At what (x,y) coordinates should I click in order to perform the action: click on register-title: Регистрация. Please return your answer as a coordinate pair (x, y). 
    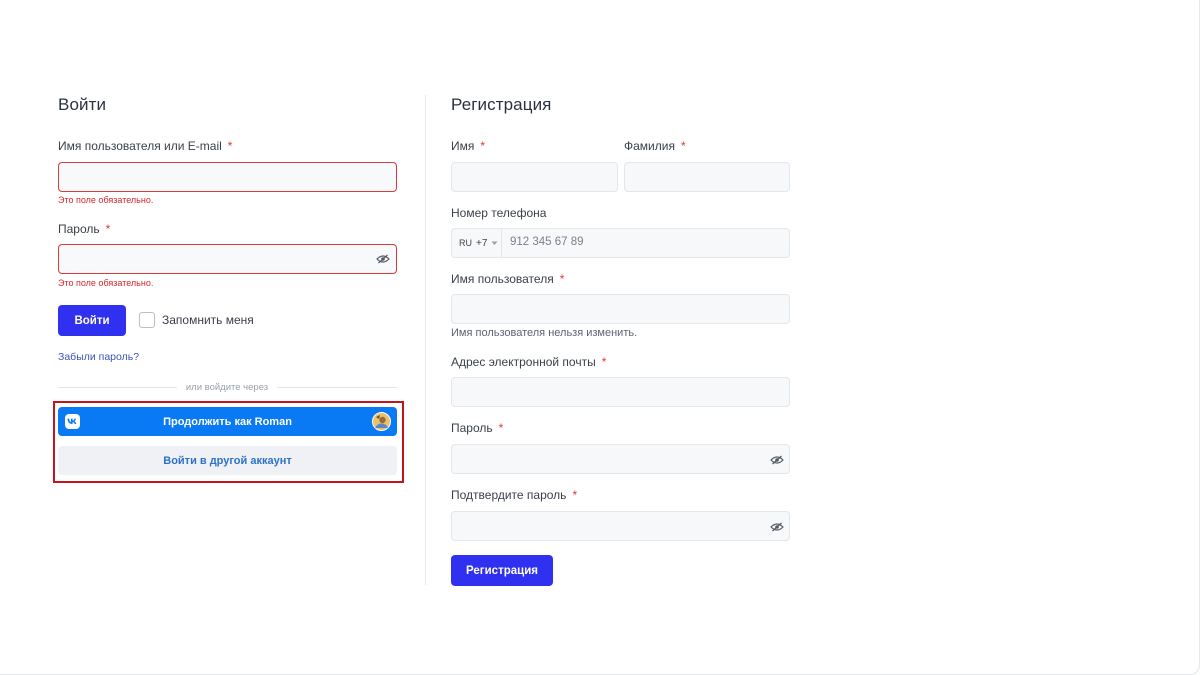
    Looking at the image, I should click on (501, 104).